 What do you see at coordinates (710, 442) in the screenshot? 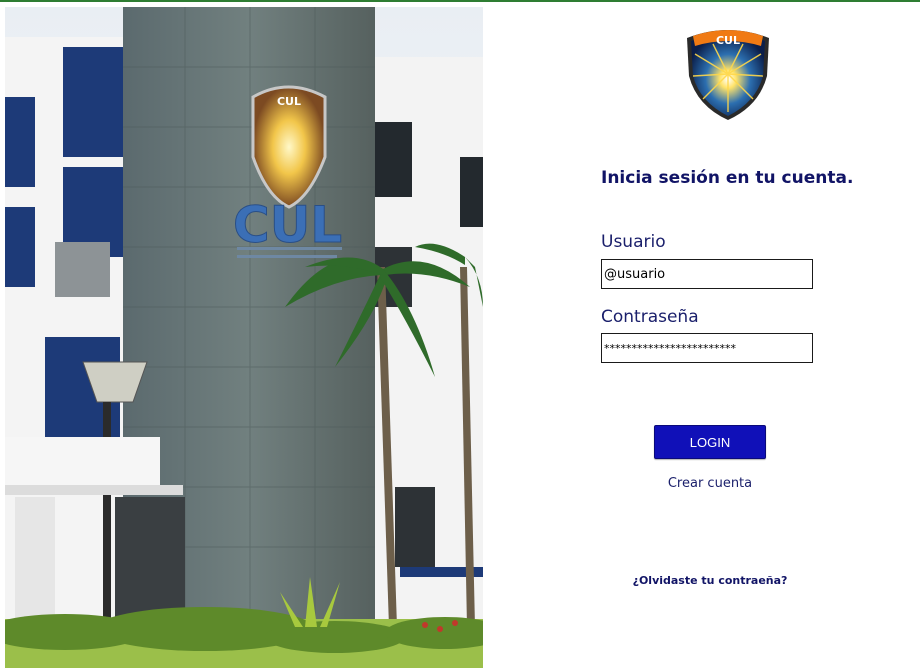
I see `login-button: LOGIN` at bounding box center [710, 442].